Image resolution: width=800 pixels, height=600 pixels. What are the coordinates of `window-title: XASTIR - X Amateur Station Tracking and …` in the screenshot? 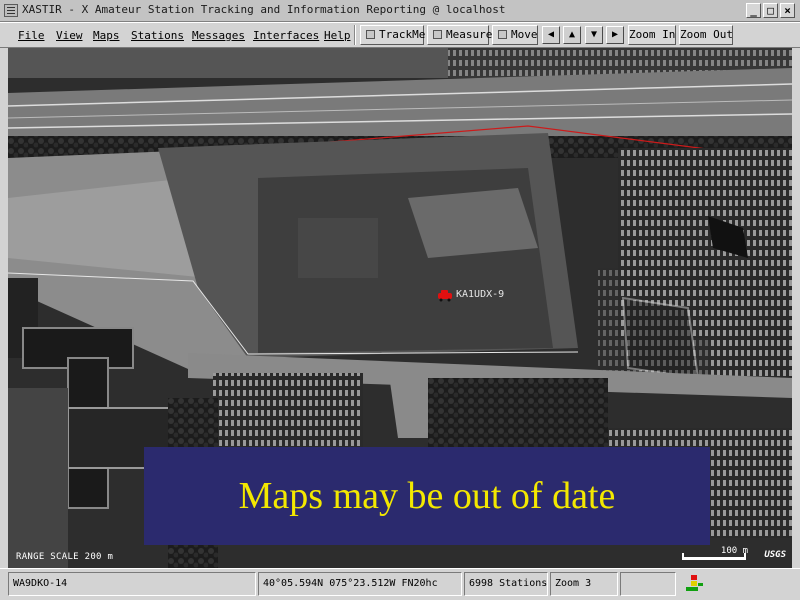 It's located at (264, 9).